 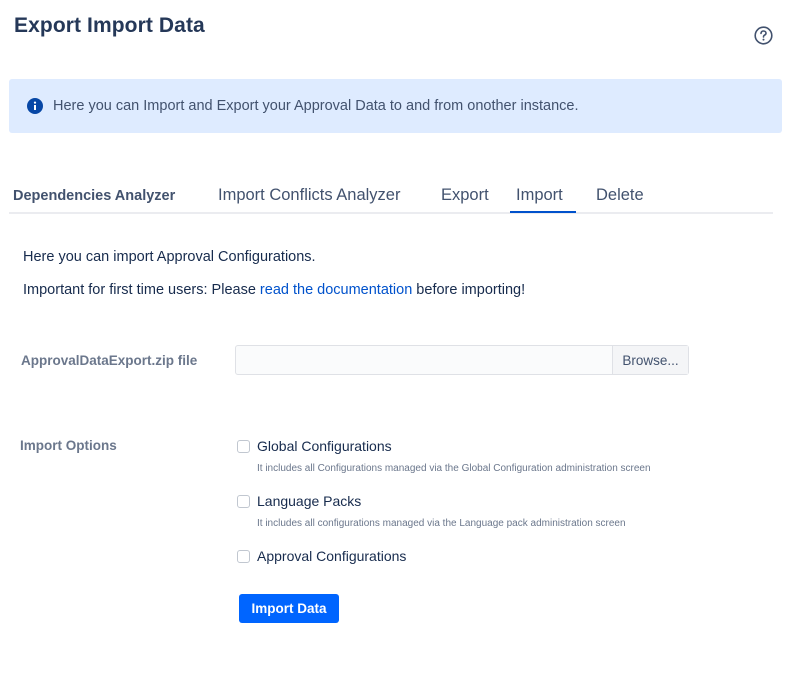 What do you see at coordinates (243, 446) in the screenshot?
I see `global-configurations-checkbox` at bounding box center [243, 446].